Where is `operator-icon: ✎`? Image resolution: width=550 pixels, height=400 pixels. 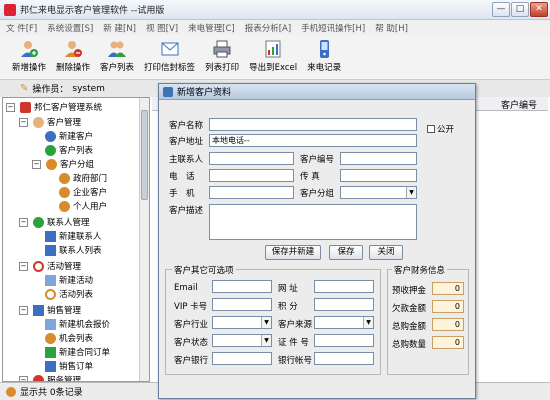 operator-icon: ✎ is located at coordinates (24, 88).